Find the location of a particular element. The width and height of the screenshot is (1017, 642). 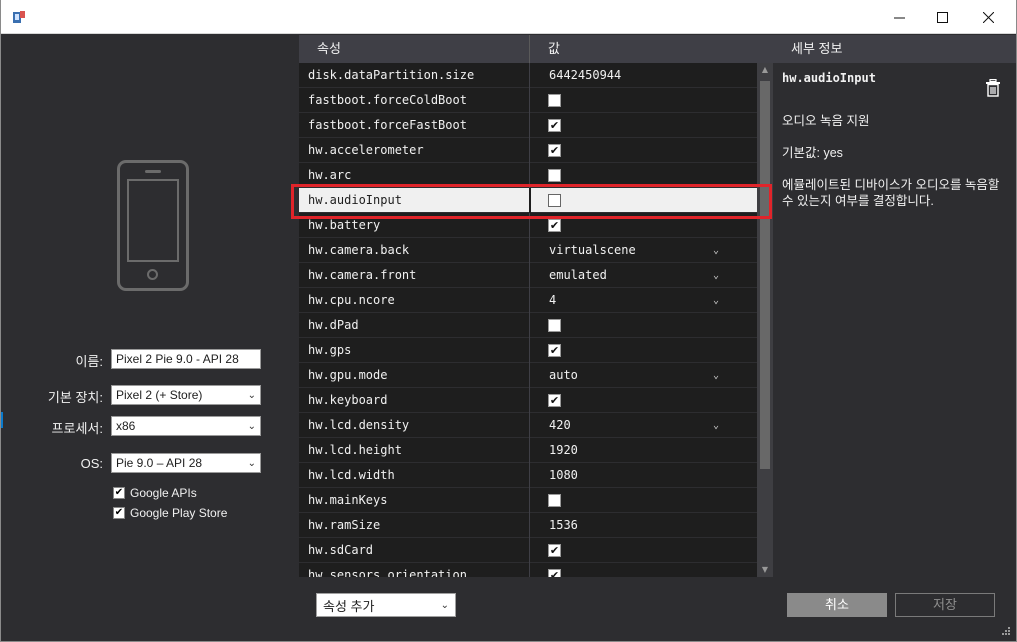

property-row: hw.gps ✔ is located at coordinates (528, 350).